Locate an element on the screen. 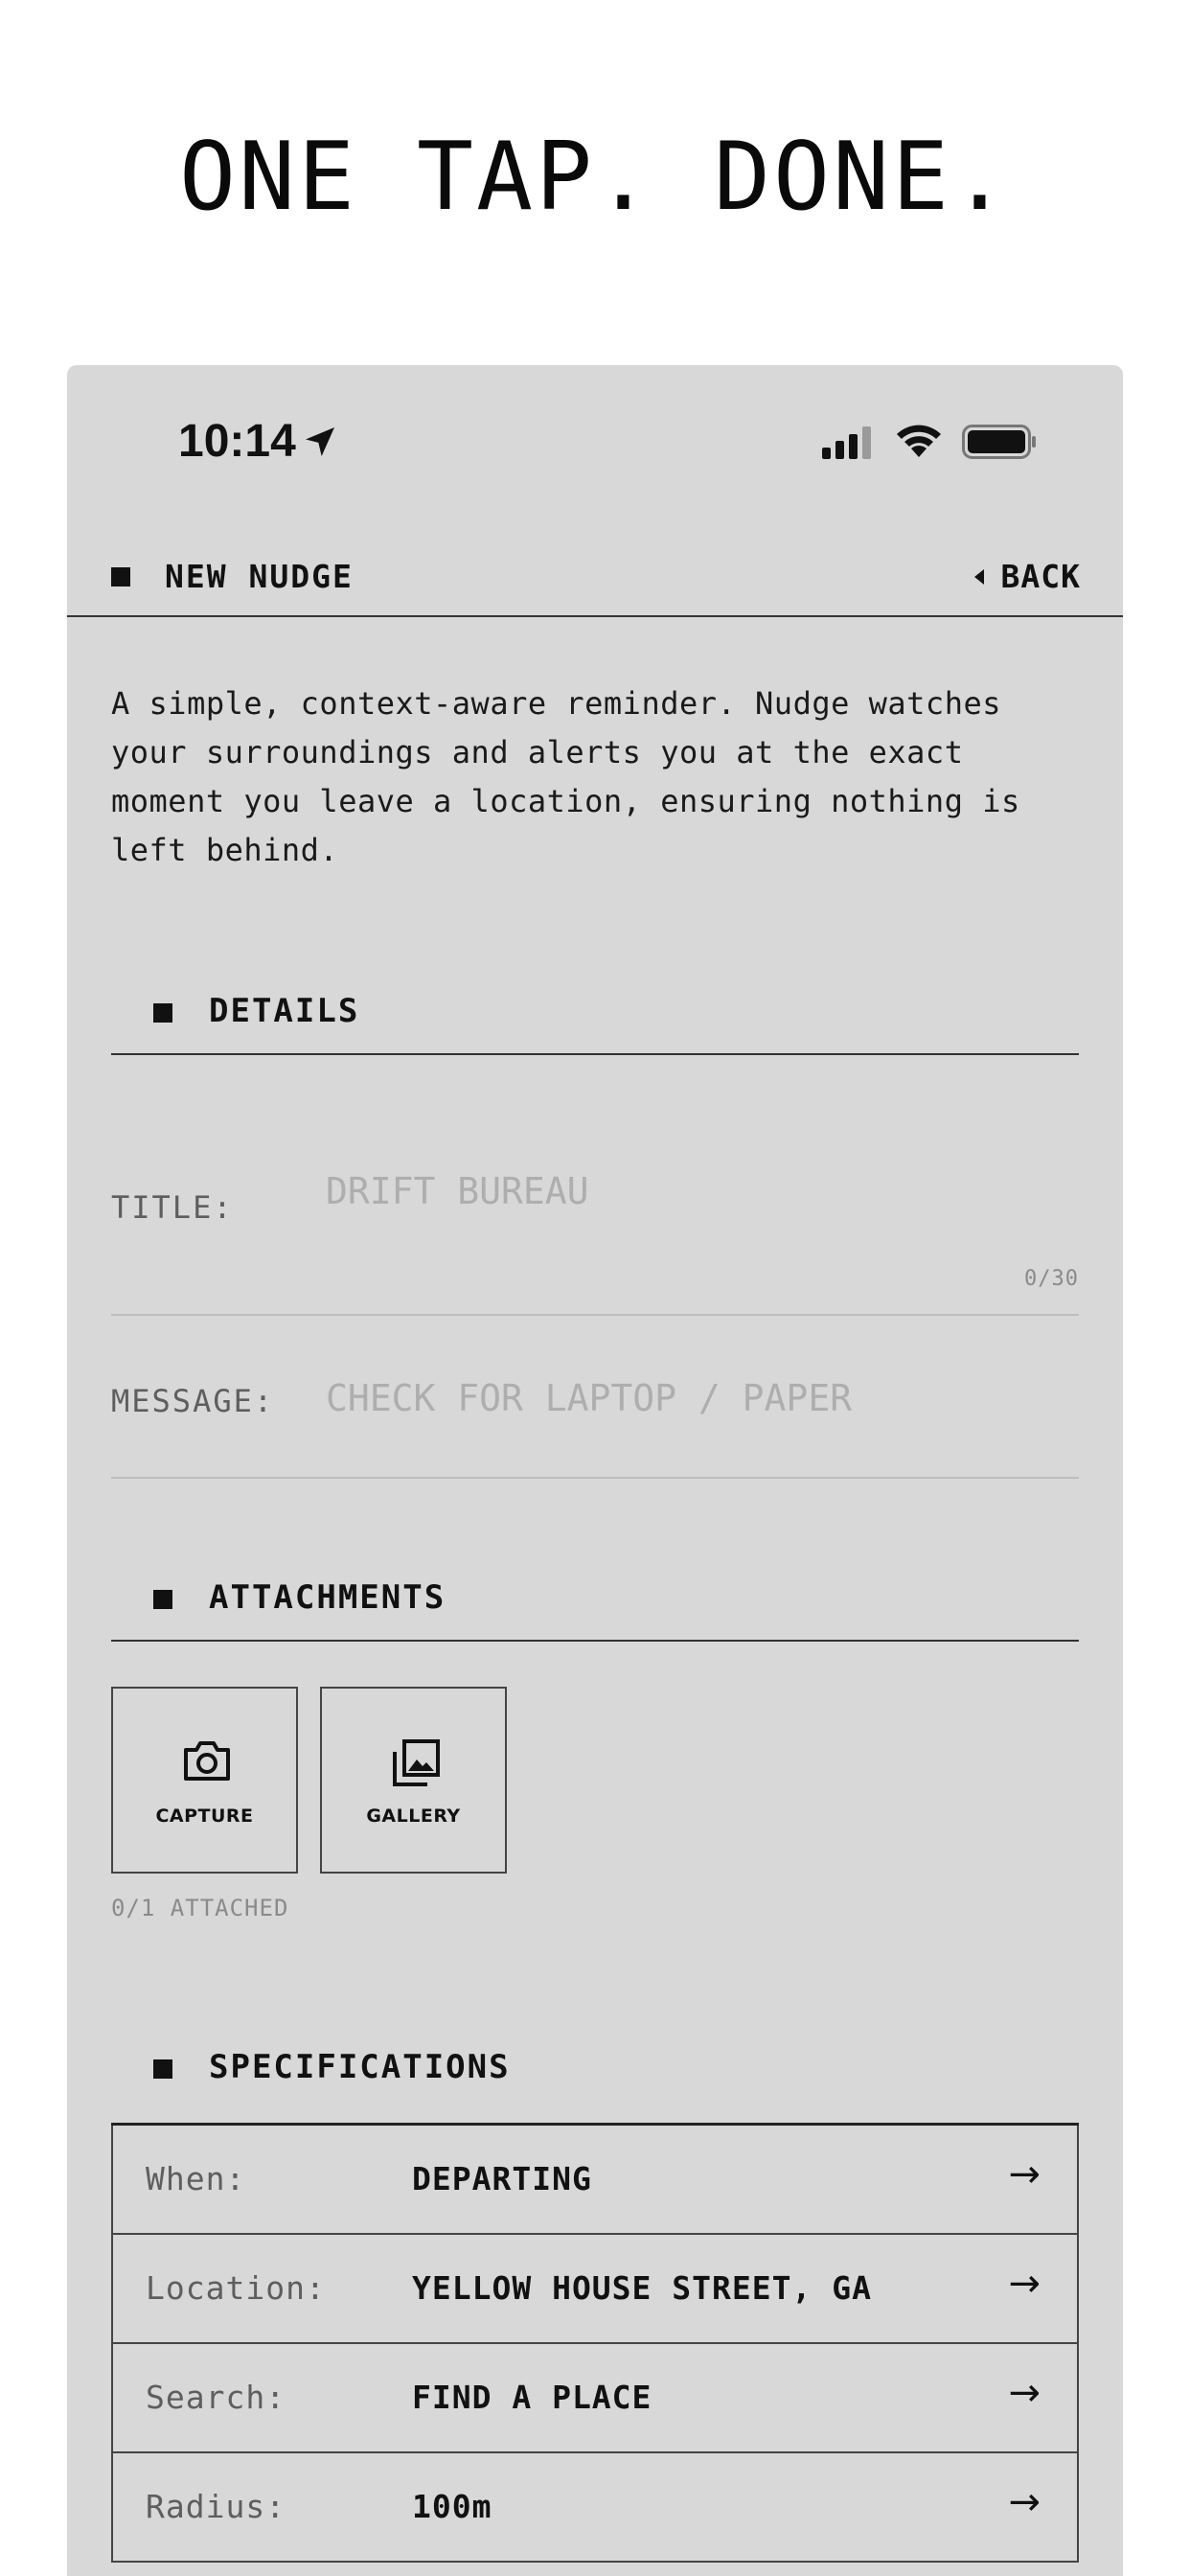 This screenshot has width=1190, height=2576. wifi-icon is located at coordinates (919, 443).